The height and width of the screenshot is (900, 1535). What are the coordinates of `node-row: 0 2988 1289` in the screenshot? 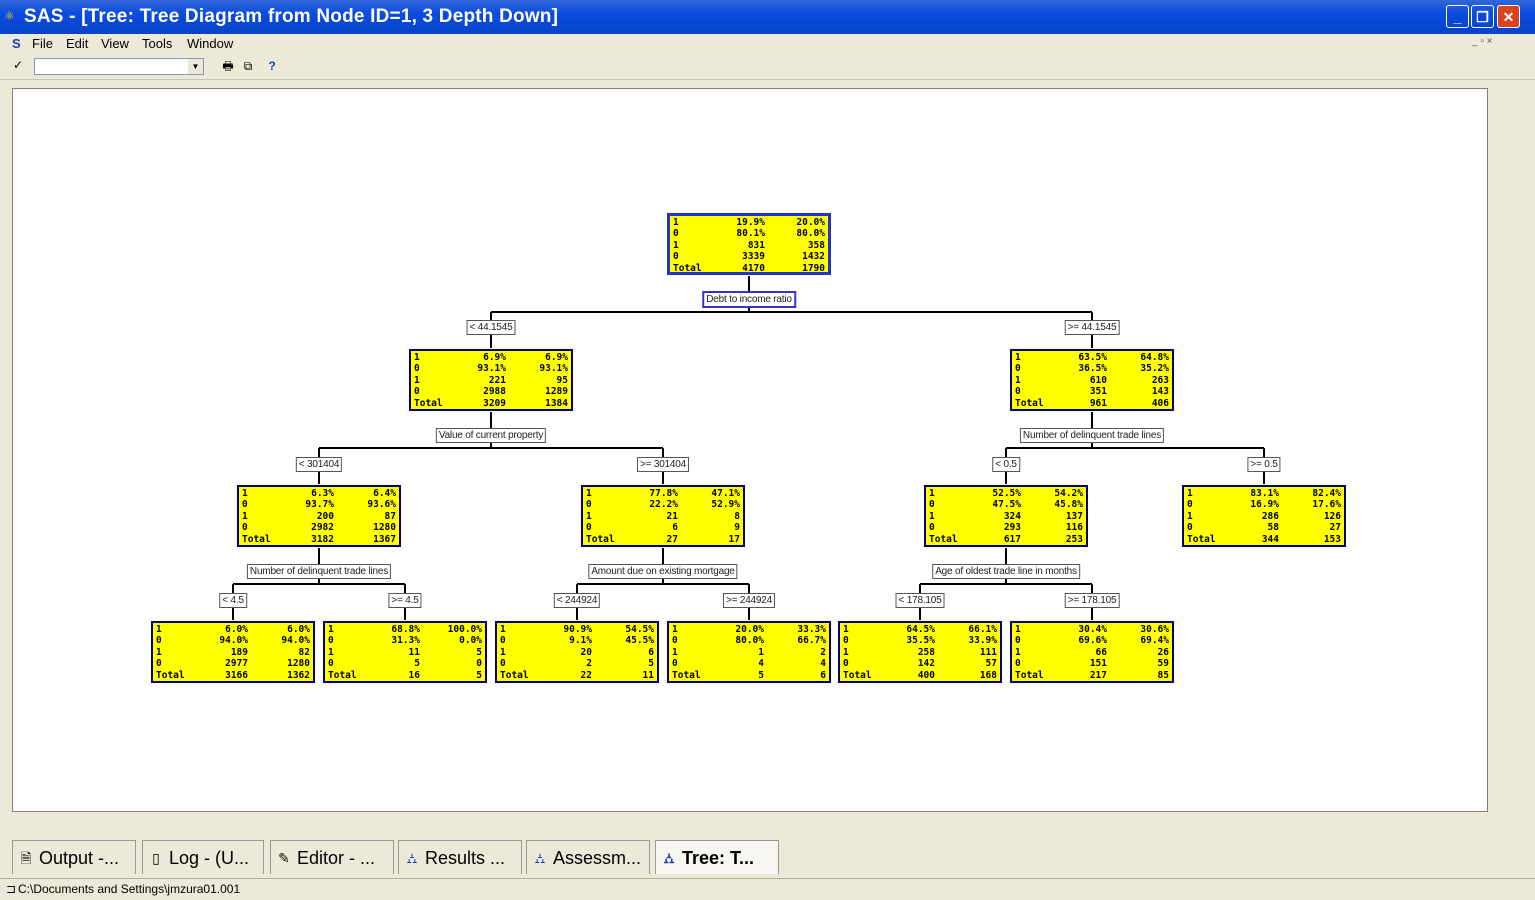 It's located at (491, 391).